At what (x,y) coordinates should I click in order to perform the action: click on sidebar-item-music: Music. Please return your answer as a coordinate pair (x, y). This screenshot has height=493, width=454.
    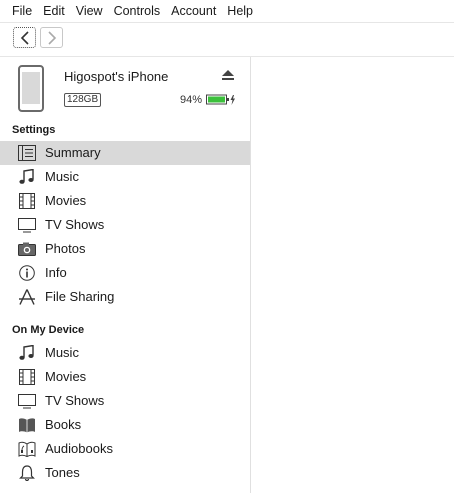
    Looking at the image, I should click on (125, 177).